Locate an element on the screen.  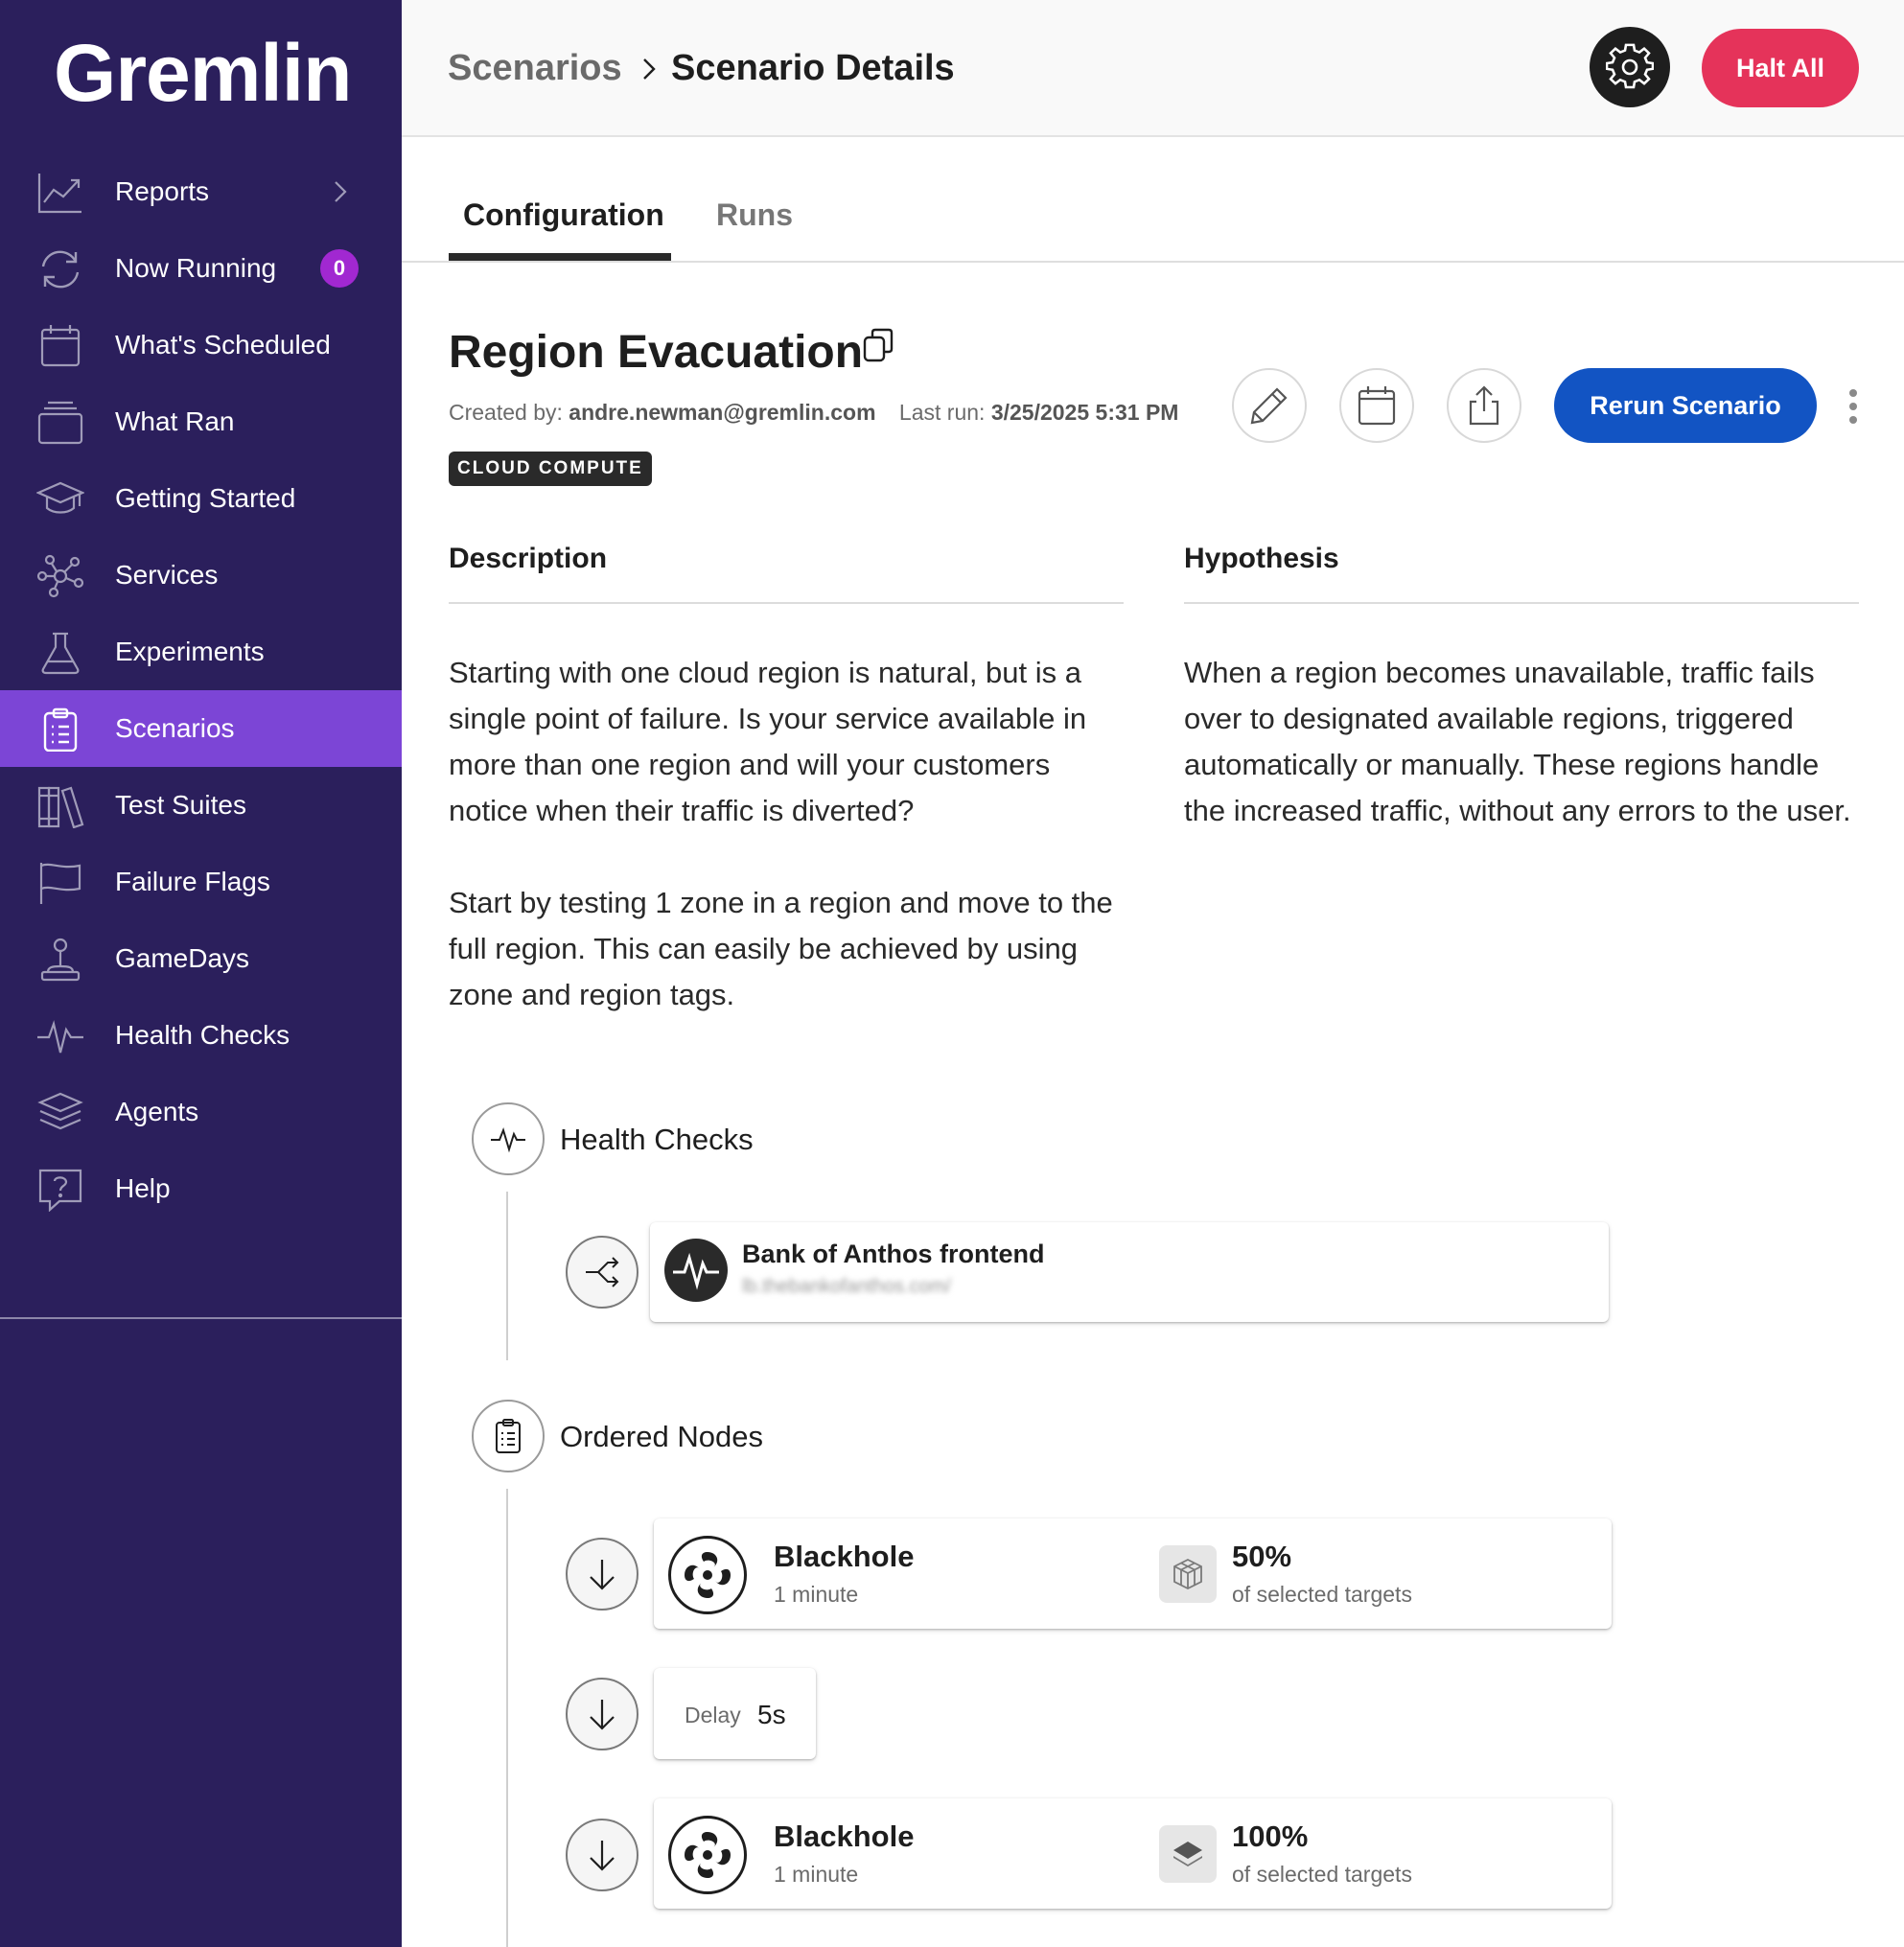
sidebar-item-label: Reports is located at coordinates (163, 191).